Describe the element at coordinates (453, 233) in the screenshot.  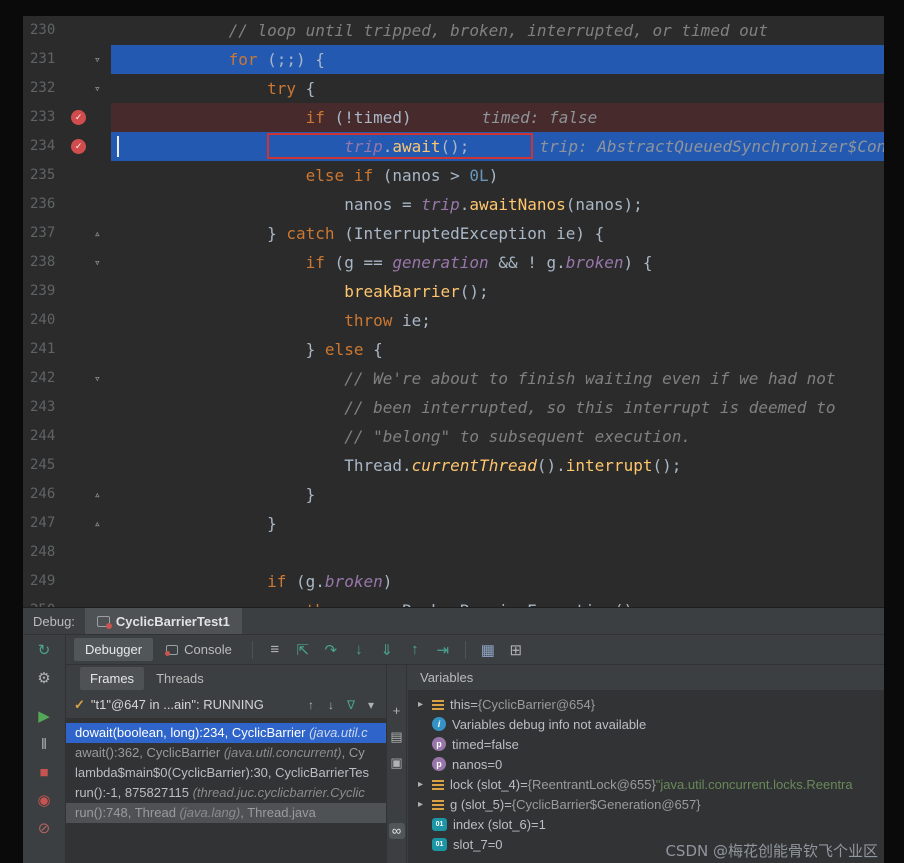
I see `code-line-237: 237 ▵ } catch (InterruptedException ie) {` at that location.